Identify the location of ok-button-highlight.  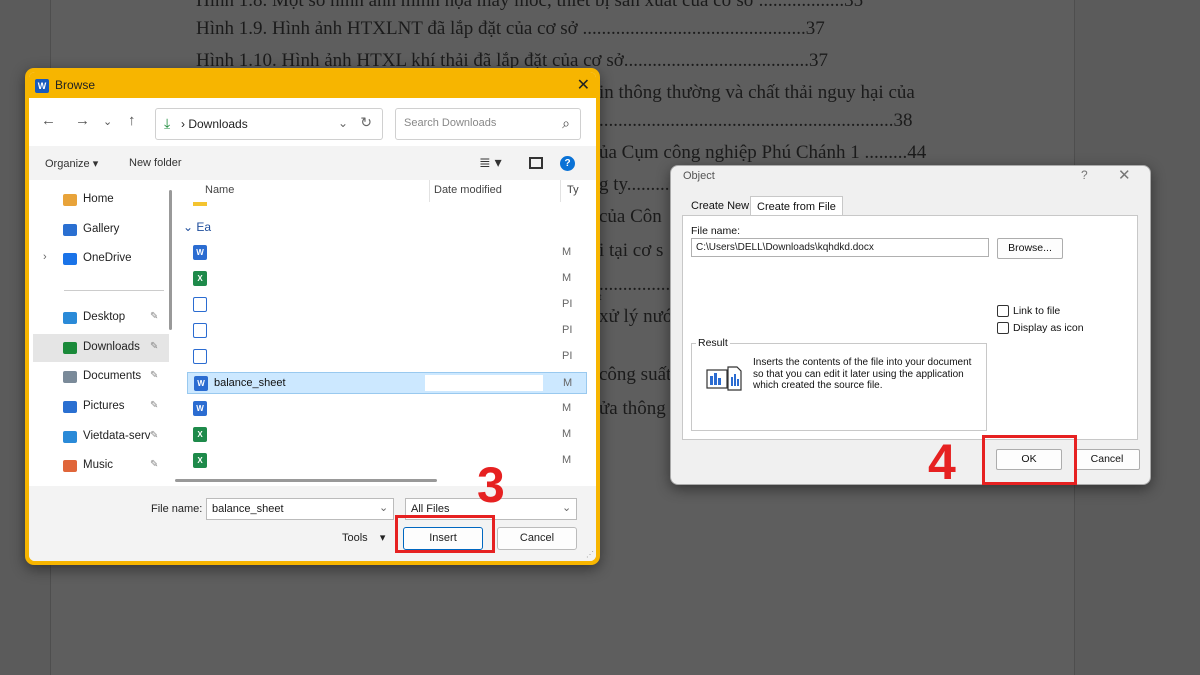
(1029, 460).